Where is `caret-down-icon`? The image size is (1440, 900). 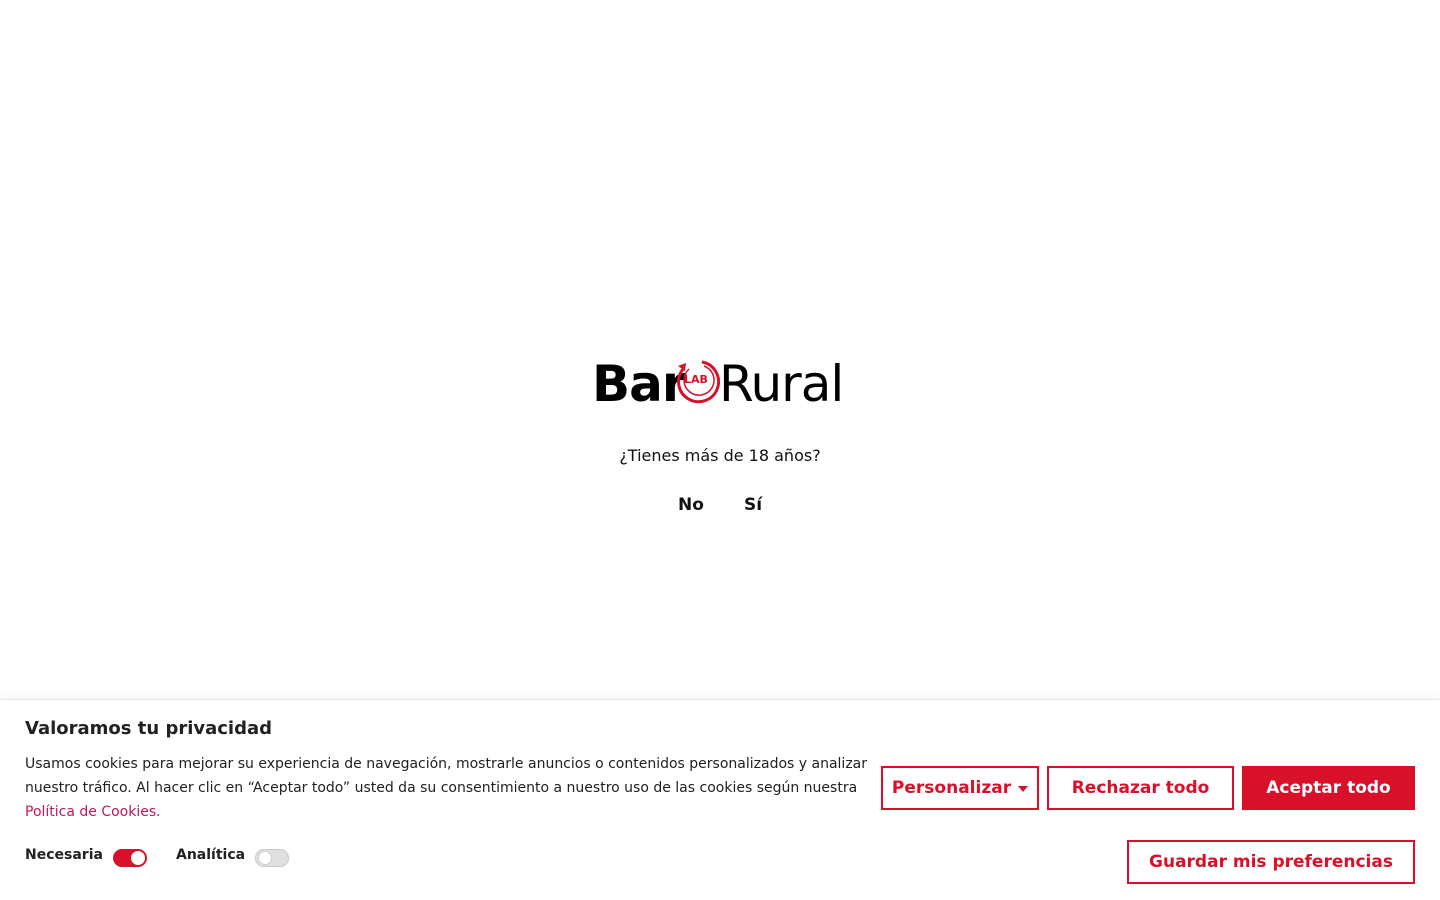 caret-down-icon is located at coordinates (1023, 789).